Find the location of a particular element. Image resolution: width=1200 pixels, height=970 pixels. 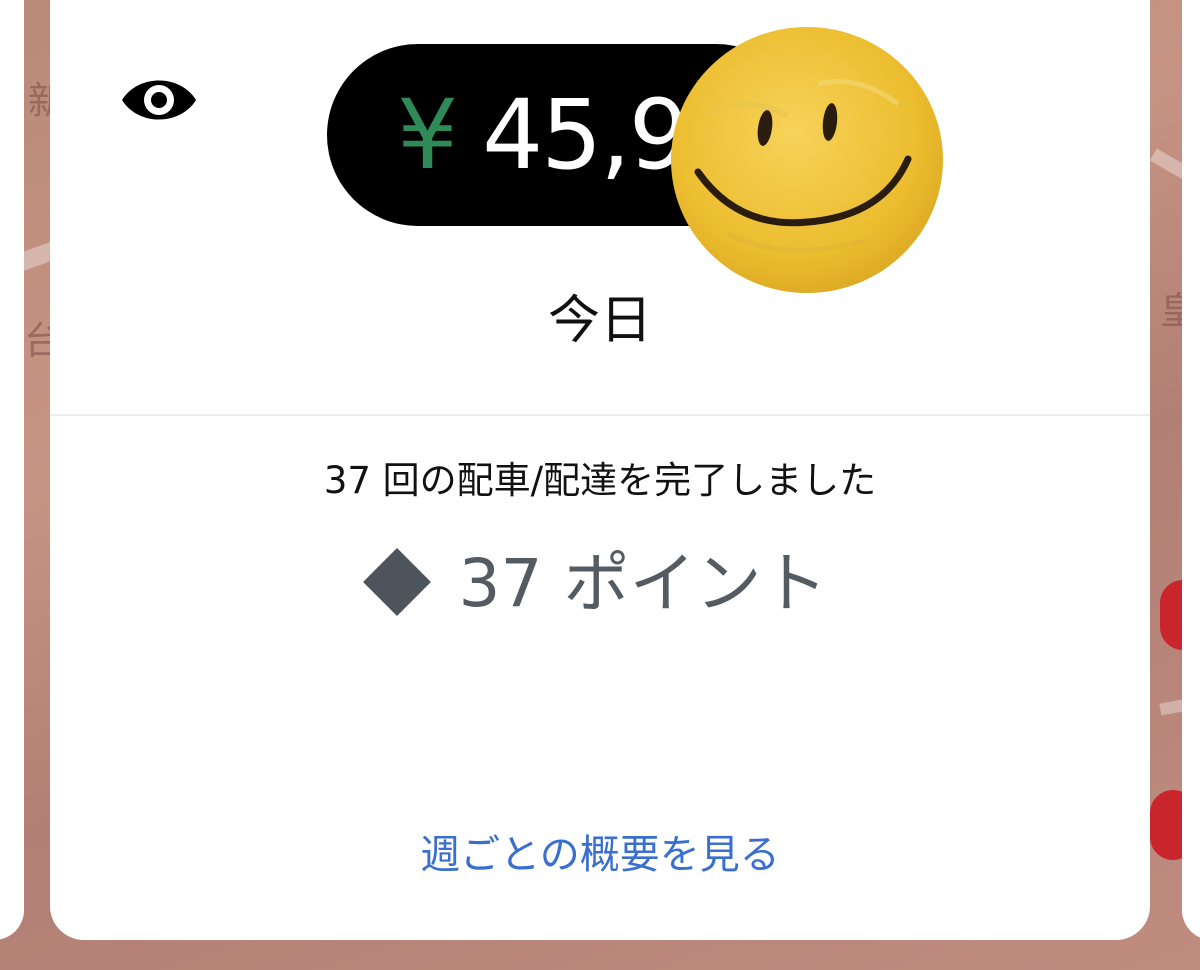

earnings-amount: ¥ 45,9 is located at coordinates (543, 135).